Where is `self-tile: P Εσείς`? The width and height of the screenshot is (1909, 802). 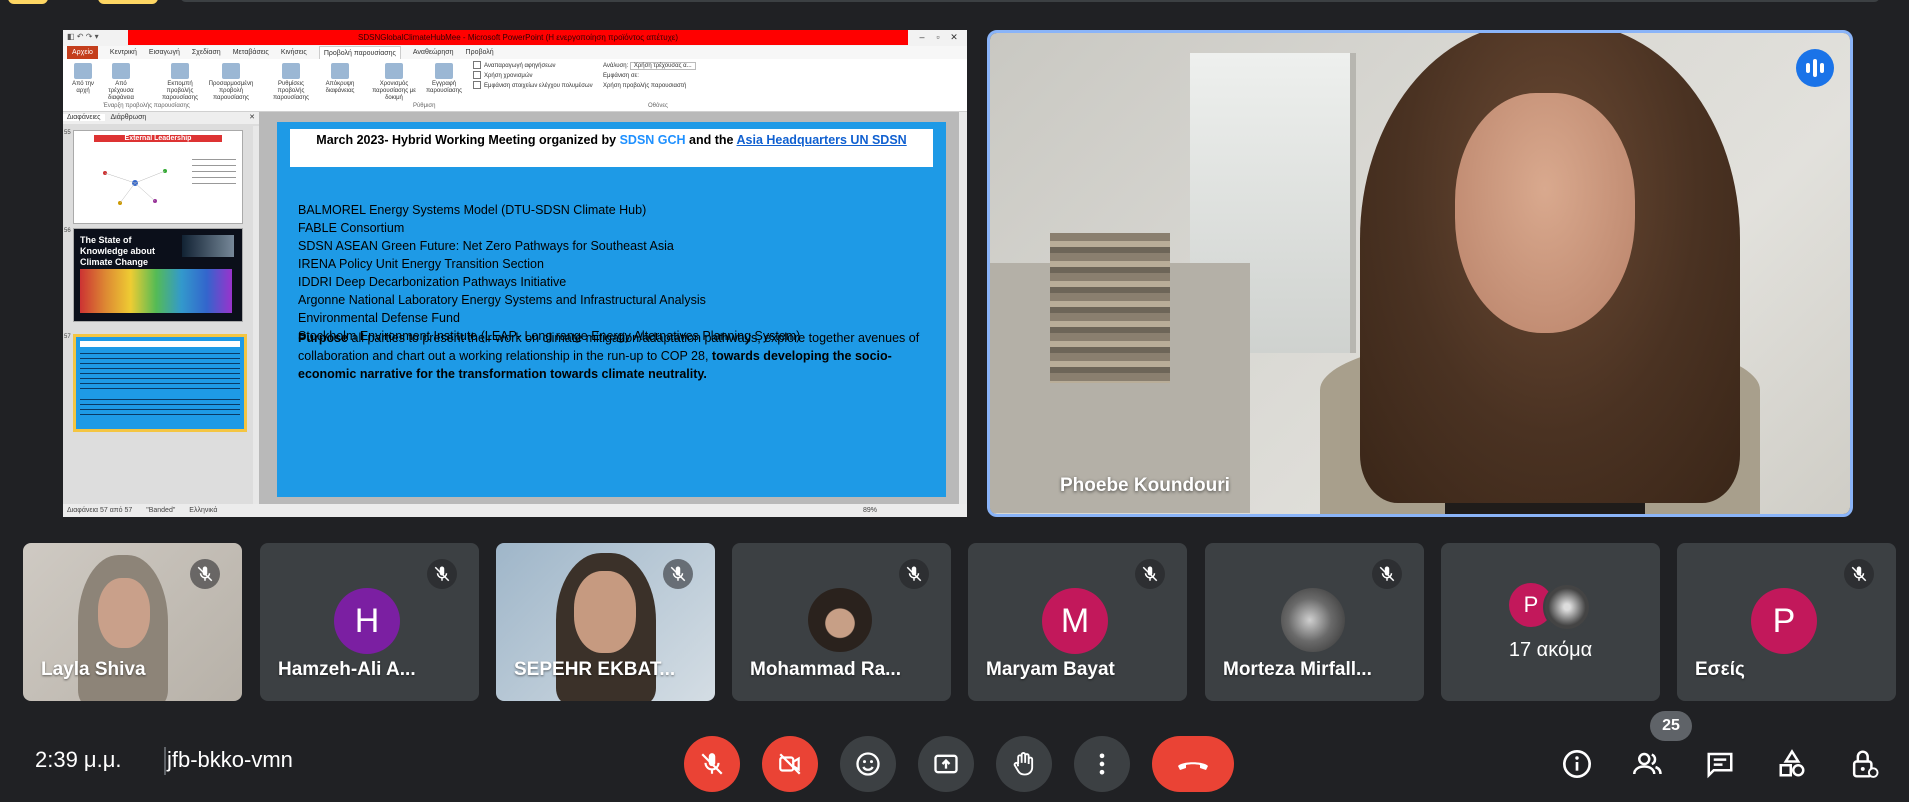
self-tile: P Εσείς is located at coordinates (1786, 622).